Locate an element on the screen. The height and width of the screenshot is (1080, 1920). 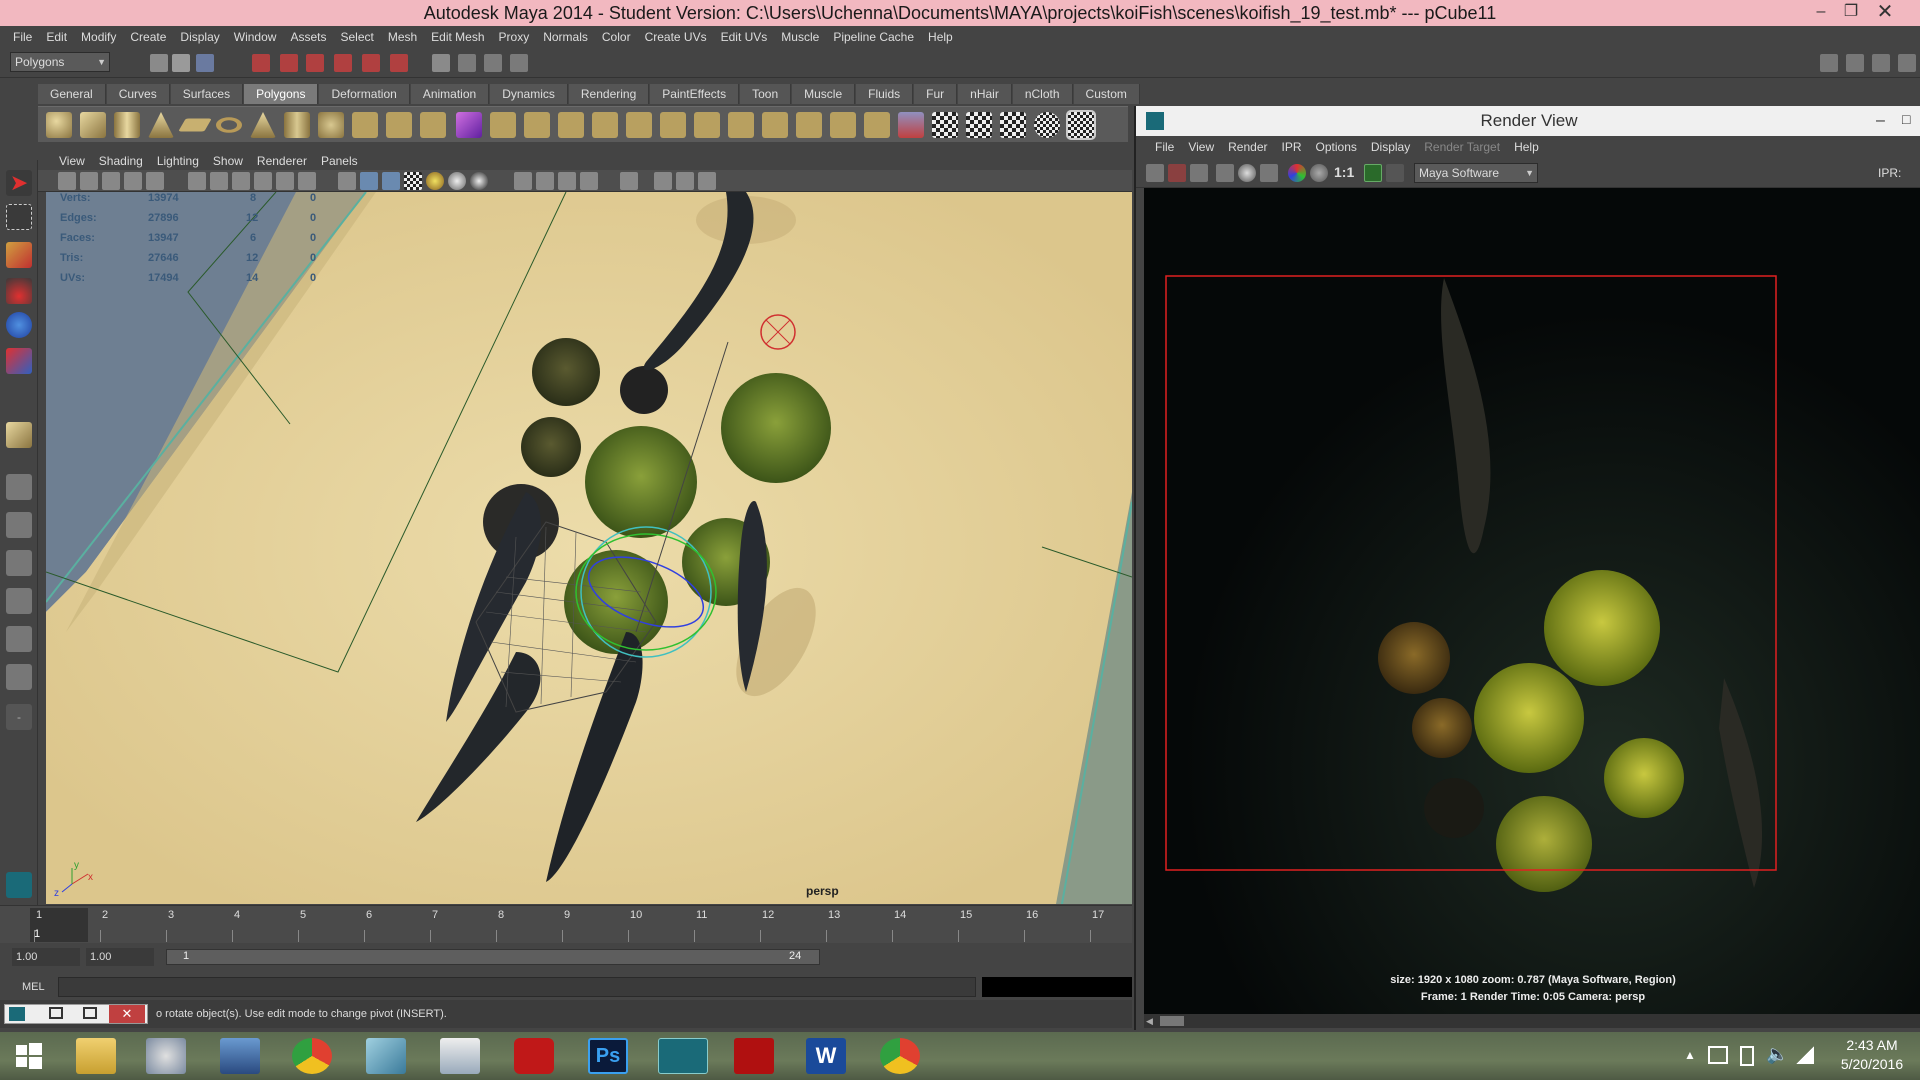
camera-select-icon is located at coordinates (67, 181).